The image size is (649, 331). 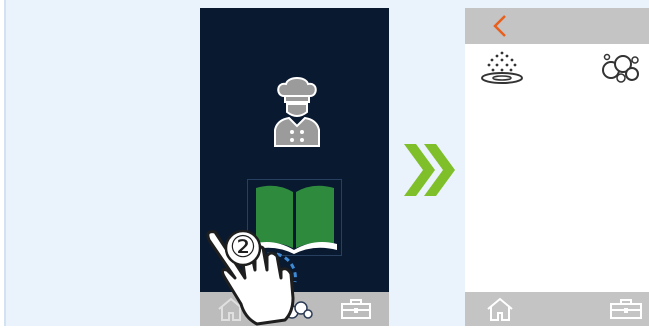 I want to click on back-chevron-icon, so click(x=499, y=26).